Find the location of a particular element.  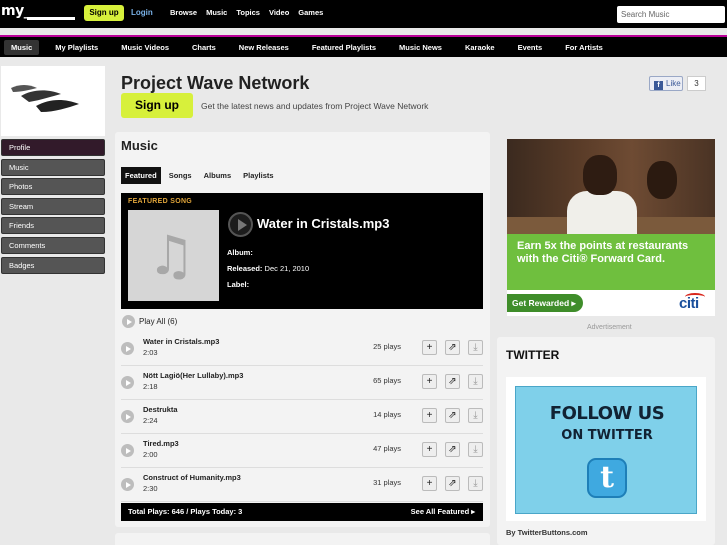

sidebar-item-badges: Badges is located at coordinates (53, 265).